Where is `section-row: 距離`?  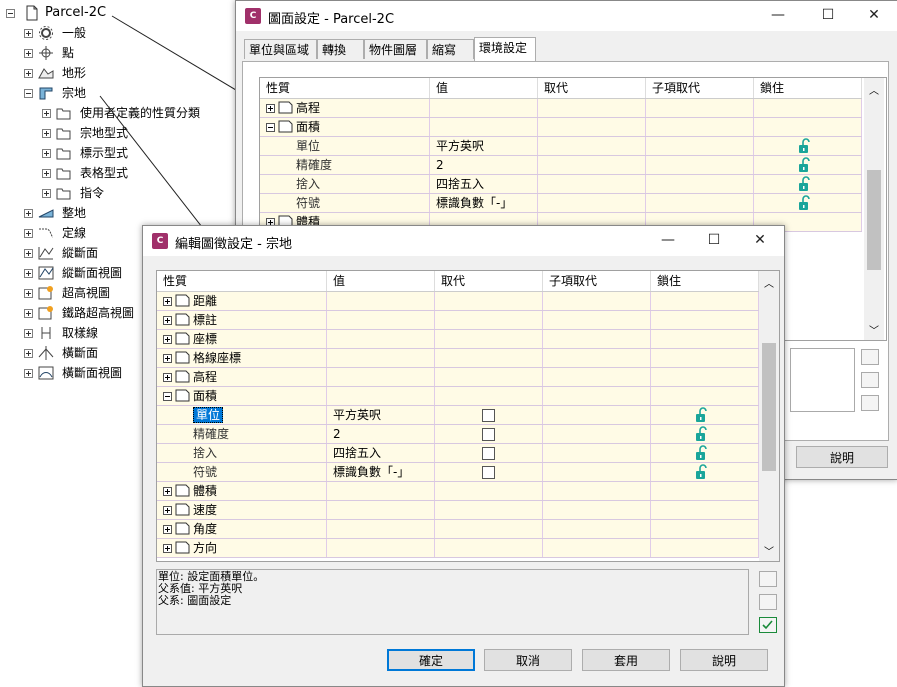 section-row: 距離 is located at coordinates (458, 301).